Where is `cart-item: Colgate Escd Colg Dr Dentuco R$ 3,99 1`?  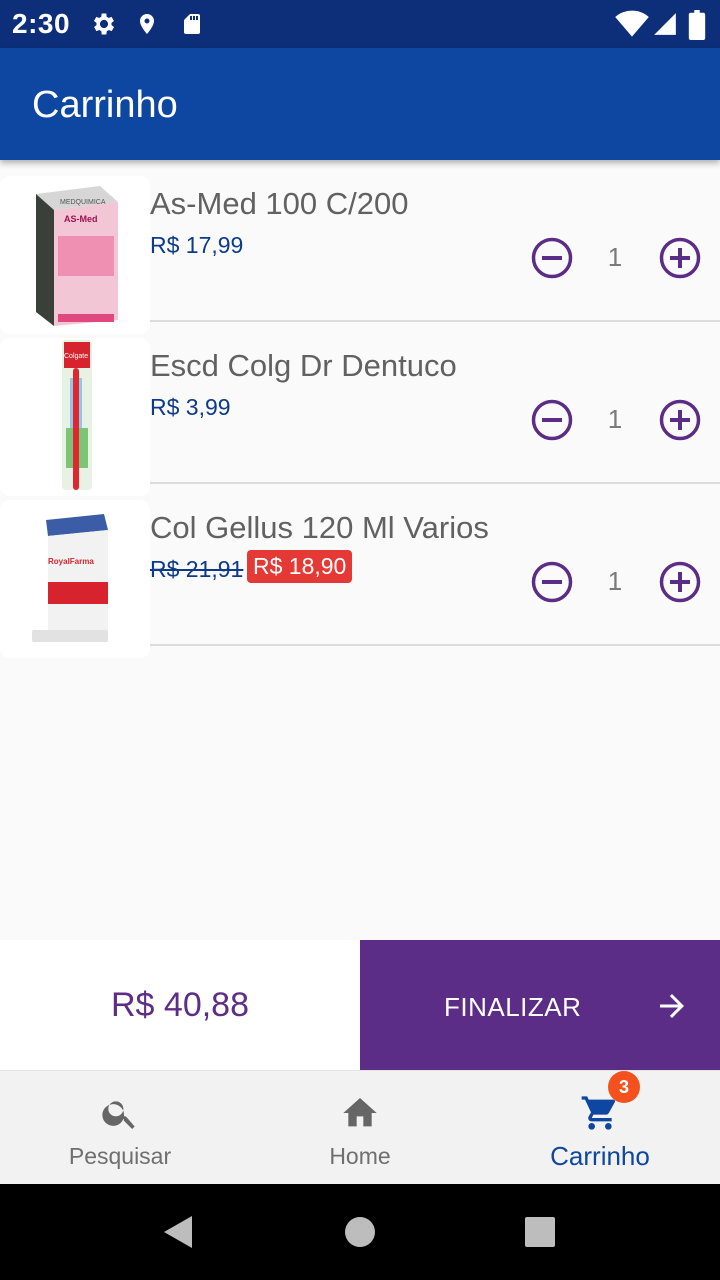 cart-item: Colgate Escd Colg Dr Dentuco R$ 3,99 1 is located at coordinates (360, 409).